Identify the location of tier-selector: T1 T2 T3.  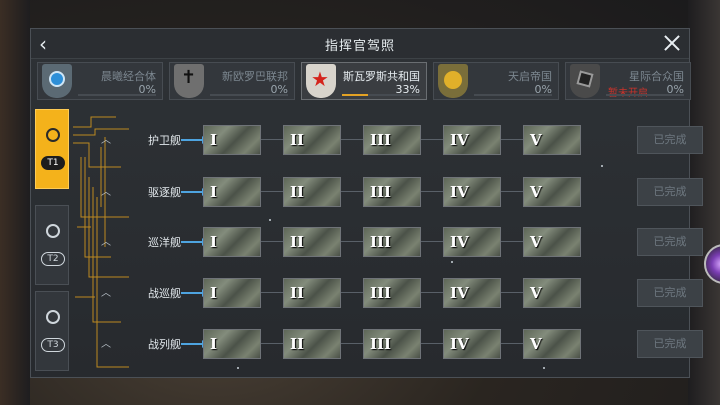
(51, 241).